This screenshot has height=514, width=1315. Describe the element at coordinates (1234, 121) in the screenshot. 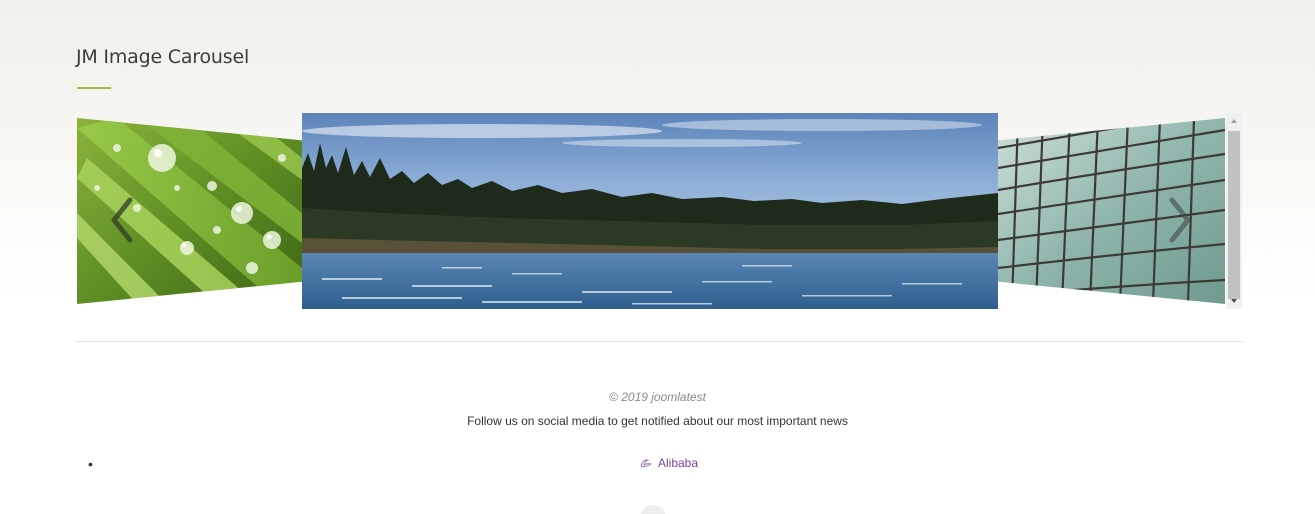

I see `scroll-up-arrow-icon` at that location.